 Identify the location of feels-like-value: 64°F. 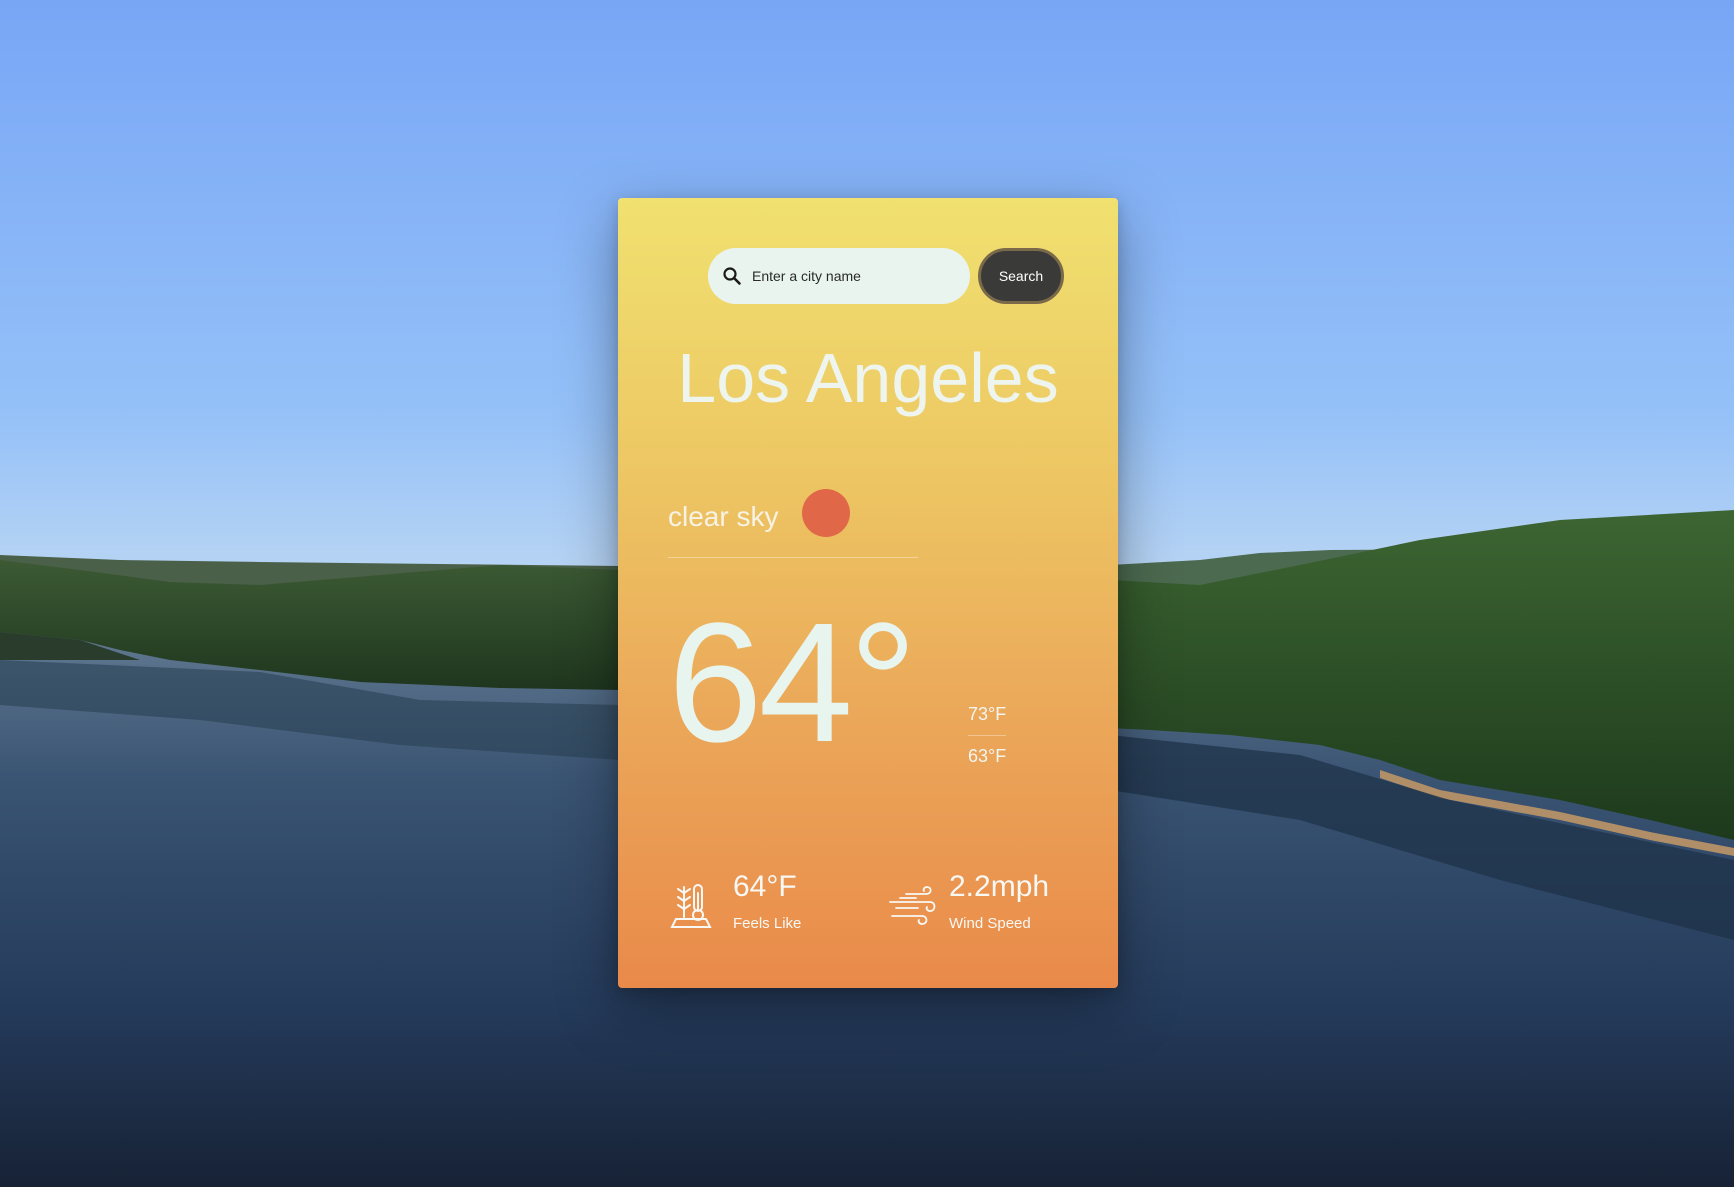
(765, 886).